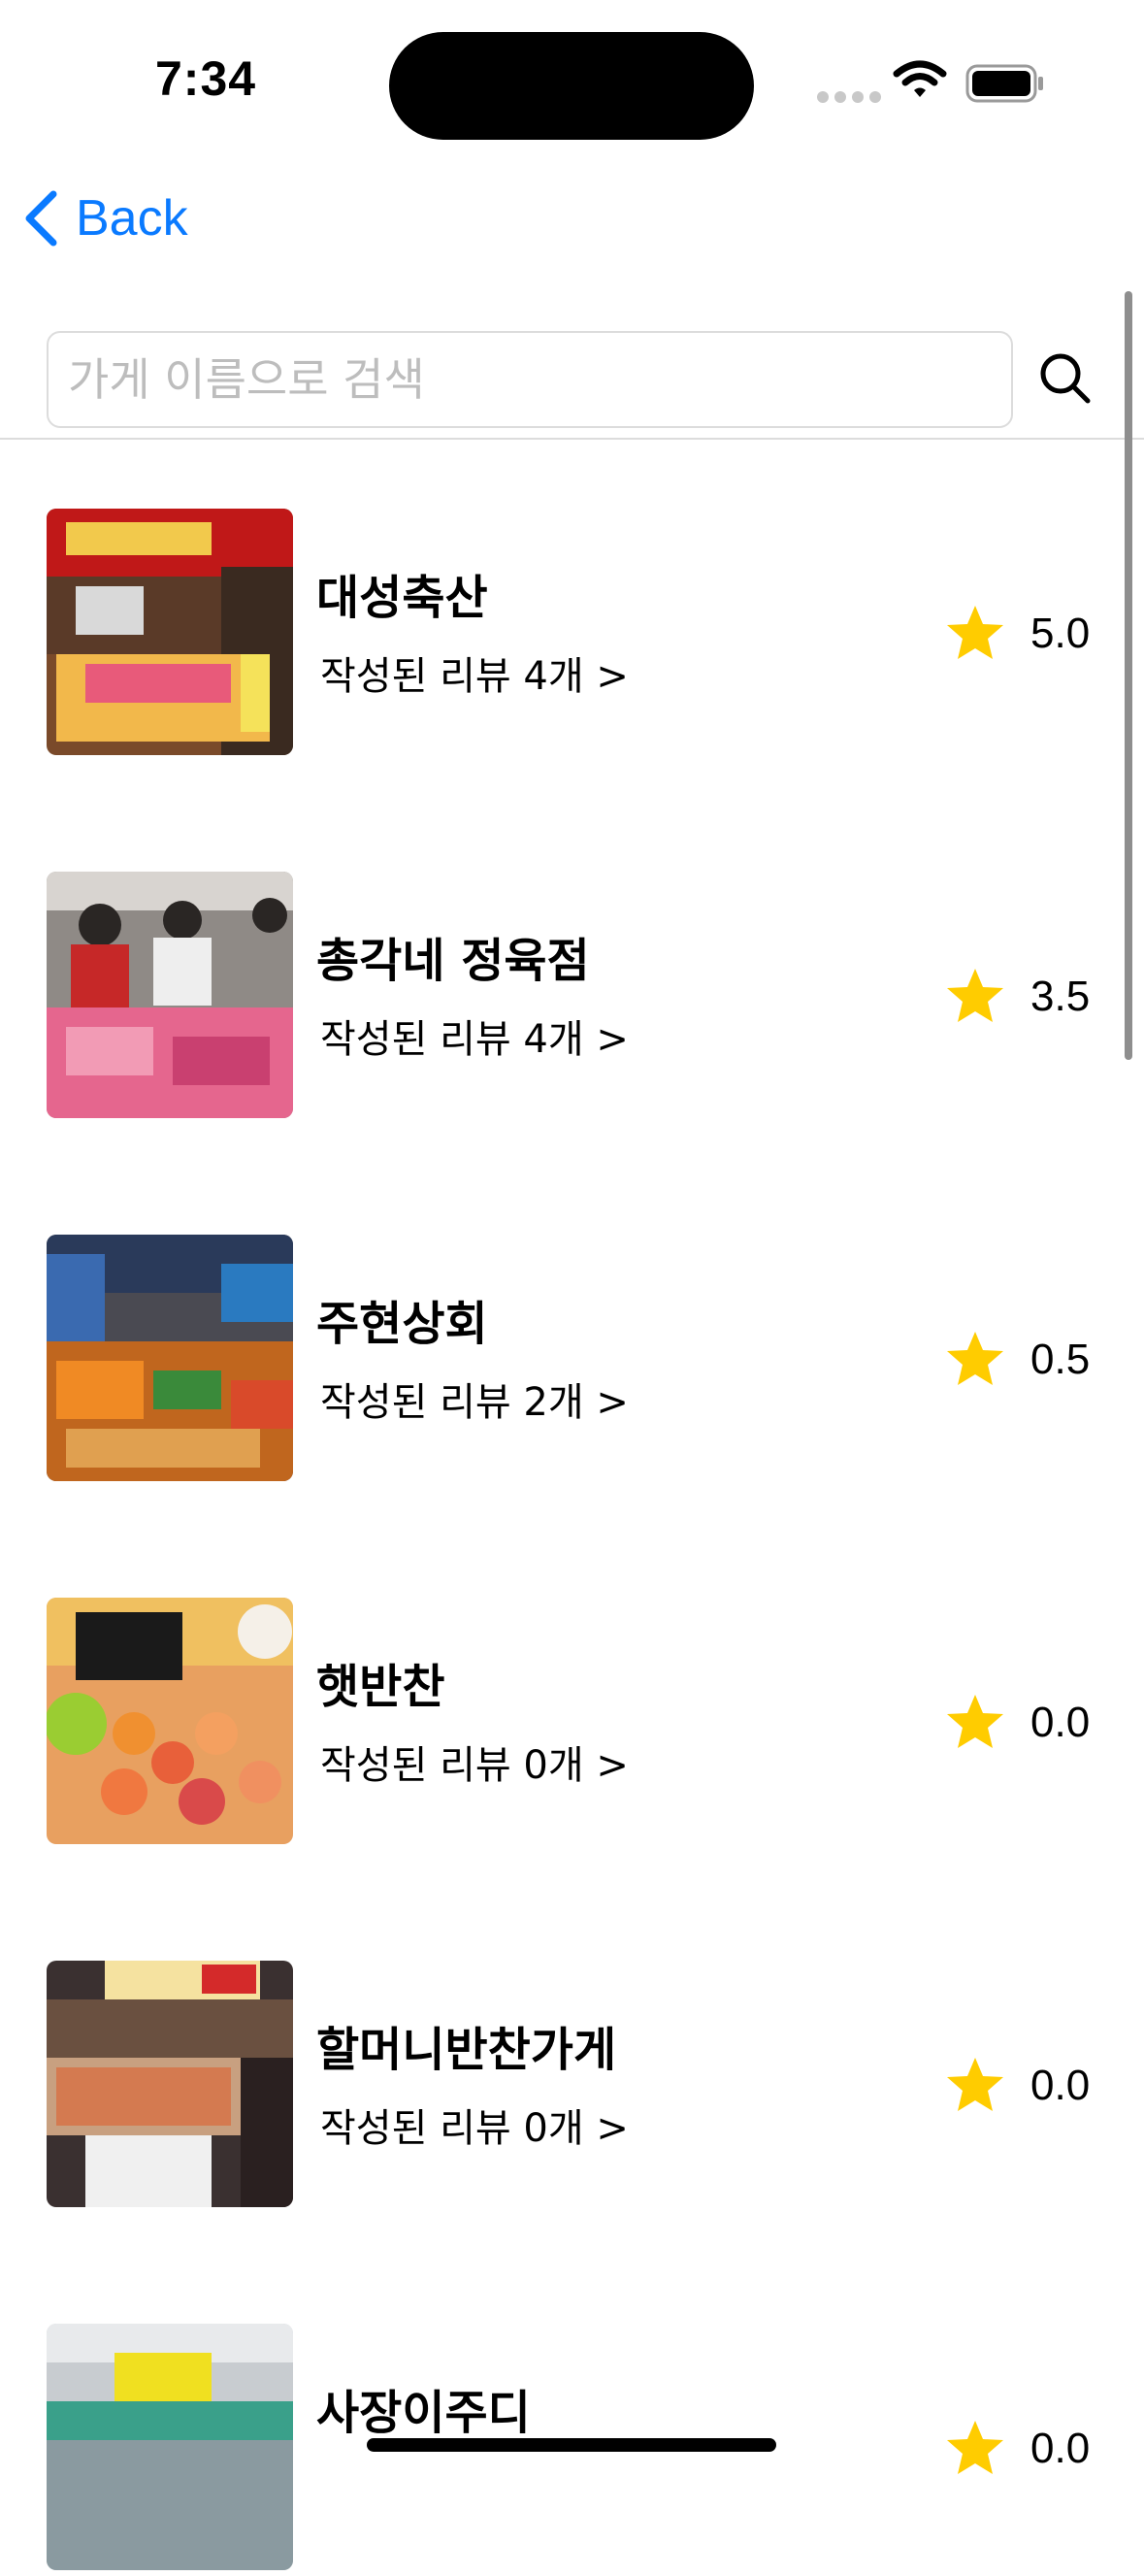 This screenshot has height=2576, width=1144. I want to click on store-name: 사장이주디, so click(423, 2413).